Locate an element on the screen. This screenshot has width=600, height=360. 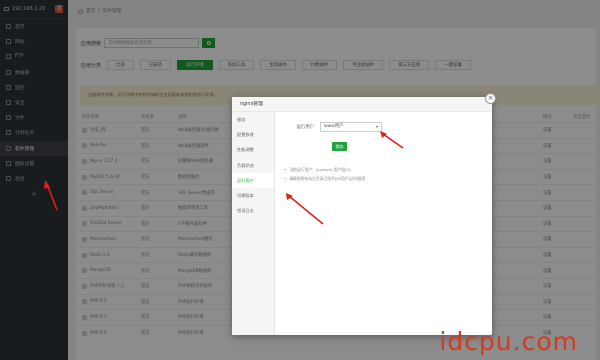
annotation-arrow-sidebar is located at coordinates (52, 197).